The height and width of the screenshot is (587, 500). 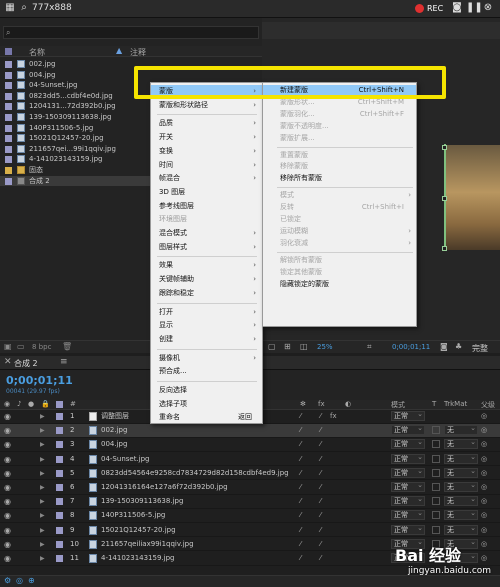 I want to click on layer-name: 002.jpg, so click(x=199, y=430).